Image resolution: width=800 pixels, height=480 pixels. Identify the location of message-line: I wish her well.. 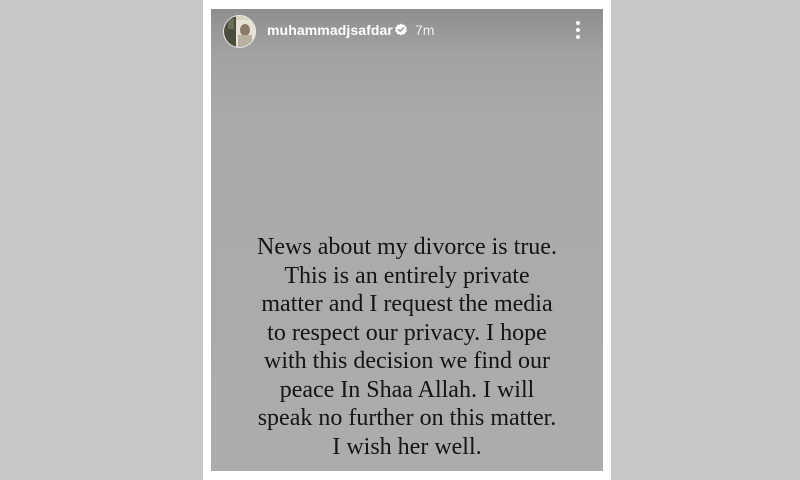
(407, 446).